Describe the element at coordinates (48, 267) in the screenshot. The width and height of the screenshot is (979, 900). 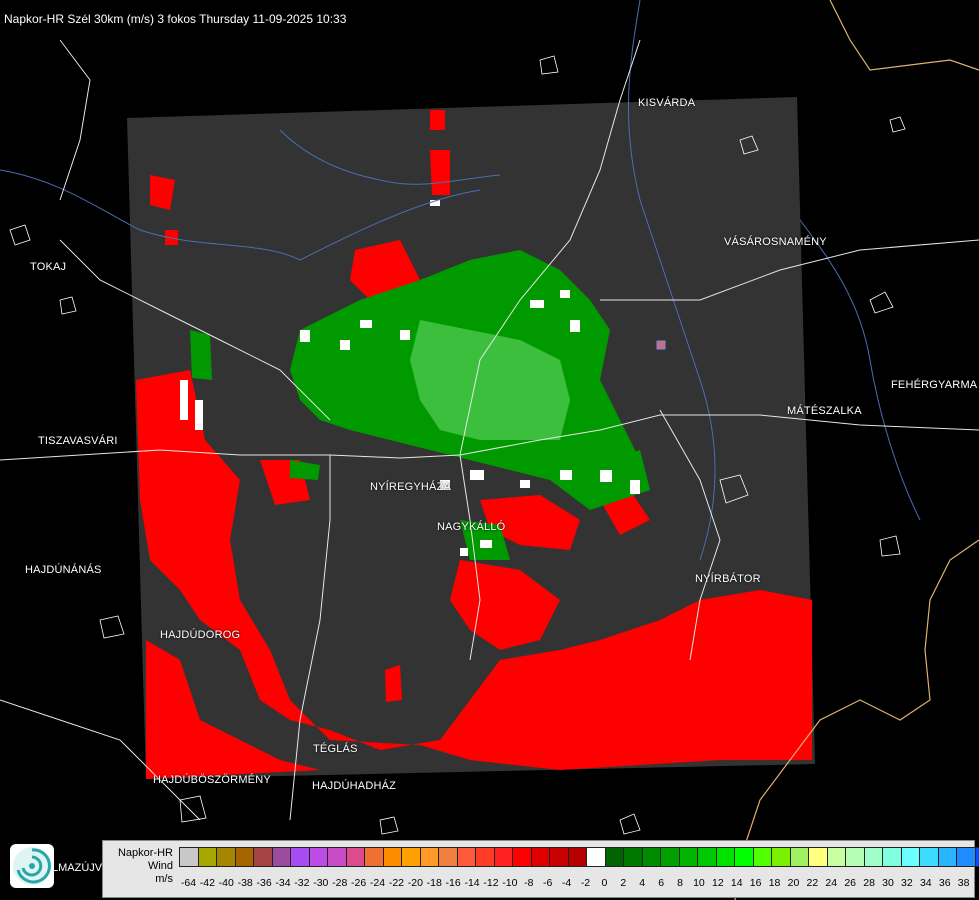
I see `city-label-tokaj: TOKAJ` at that location.